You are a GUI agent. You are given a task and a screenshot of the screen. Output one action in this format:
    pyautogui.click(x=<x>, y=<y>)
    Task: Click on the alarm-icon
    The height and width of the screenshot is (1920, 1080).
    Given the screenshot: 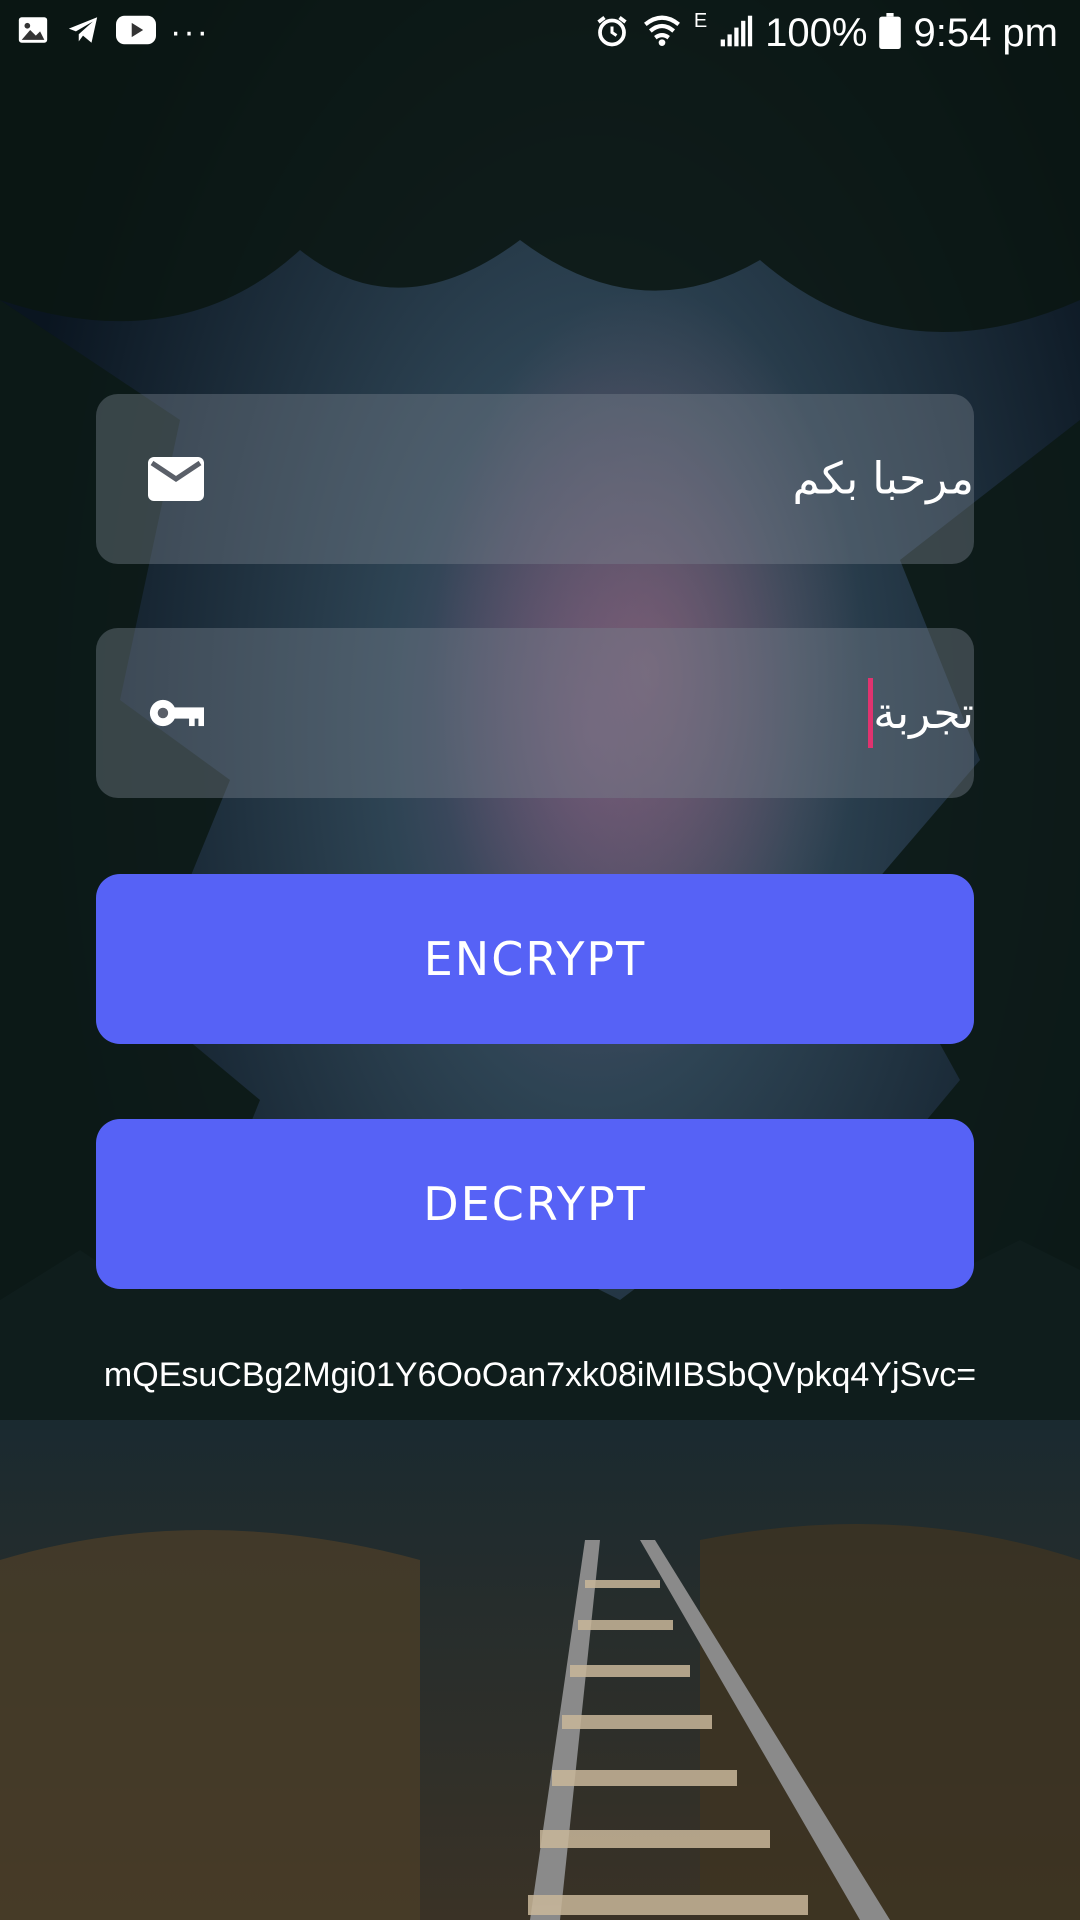 What is the action you would take?
    pyautogui.click(x=612, y=33)
    